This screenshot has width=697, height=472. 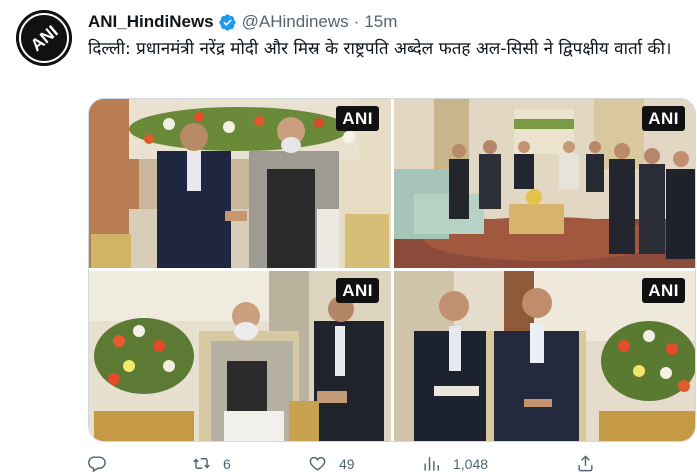 What do you see at coordinates (151, 22) in the screenshot?
I see `author-name: ANI_HindiNews` at bounding box center [151, 22].